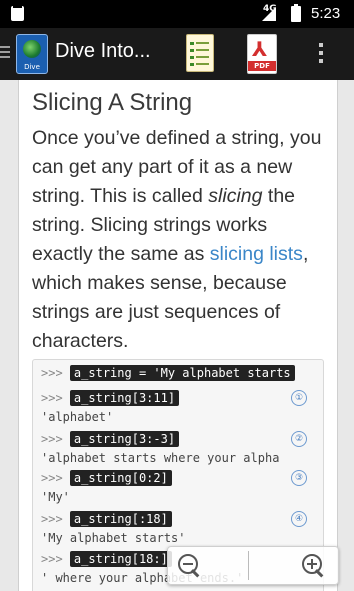  I want to click on code-line: >>> a_string[18:], so click(106, 559).